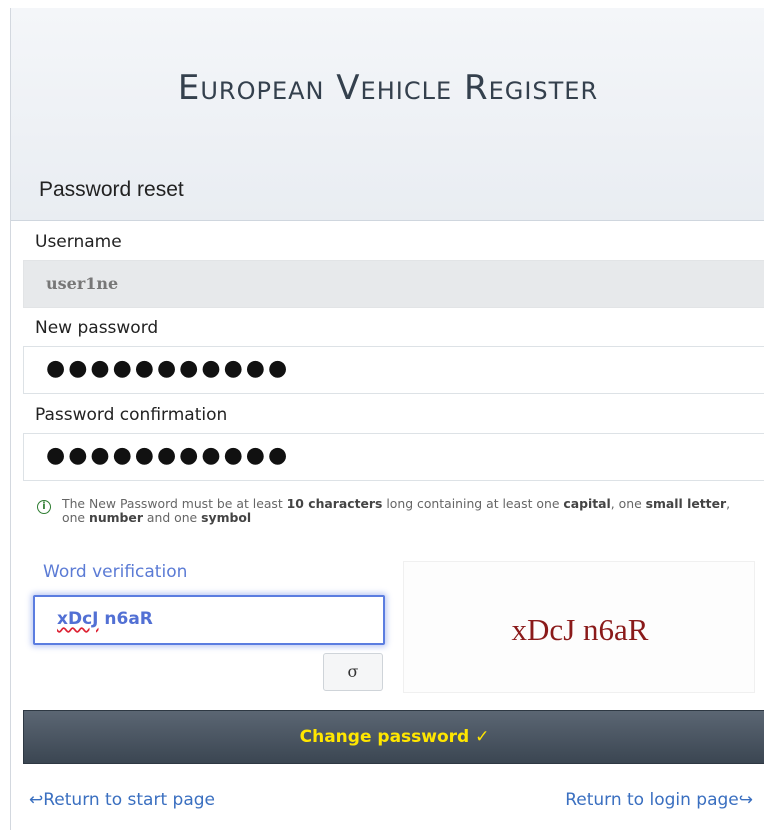 This screenshot has width=764, height=830. What do you see at coordinates (97, 328) in the screenshot?
I see `new-password-label: New password` at bounding box center [97, 328].